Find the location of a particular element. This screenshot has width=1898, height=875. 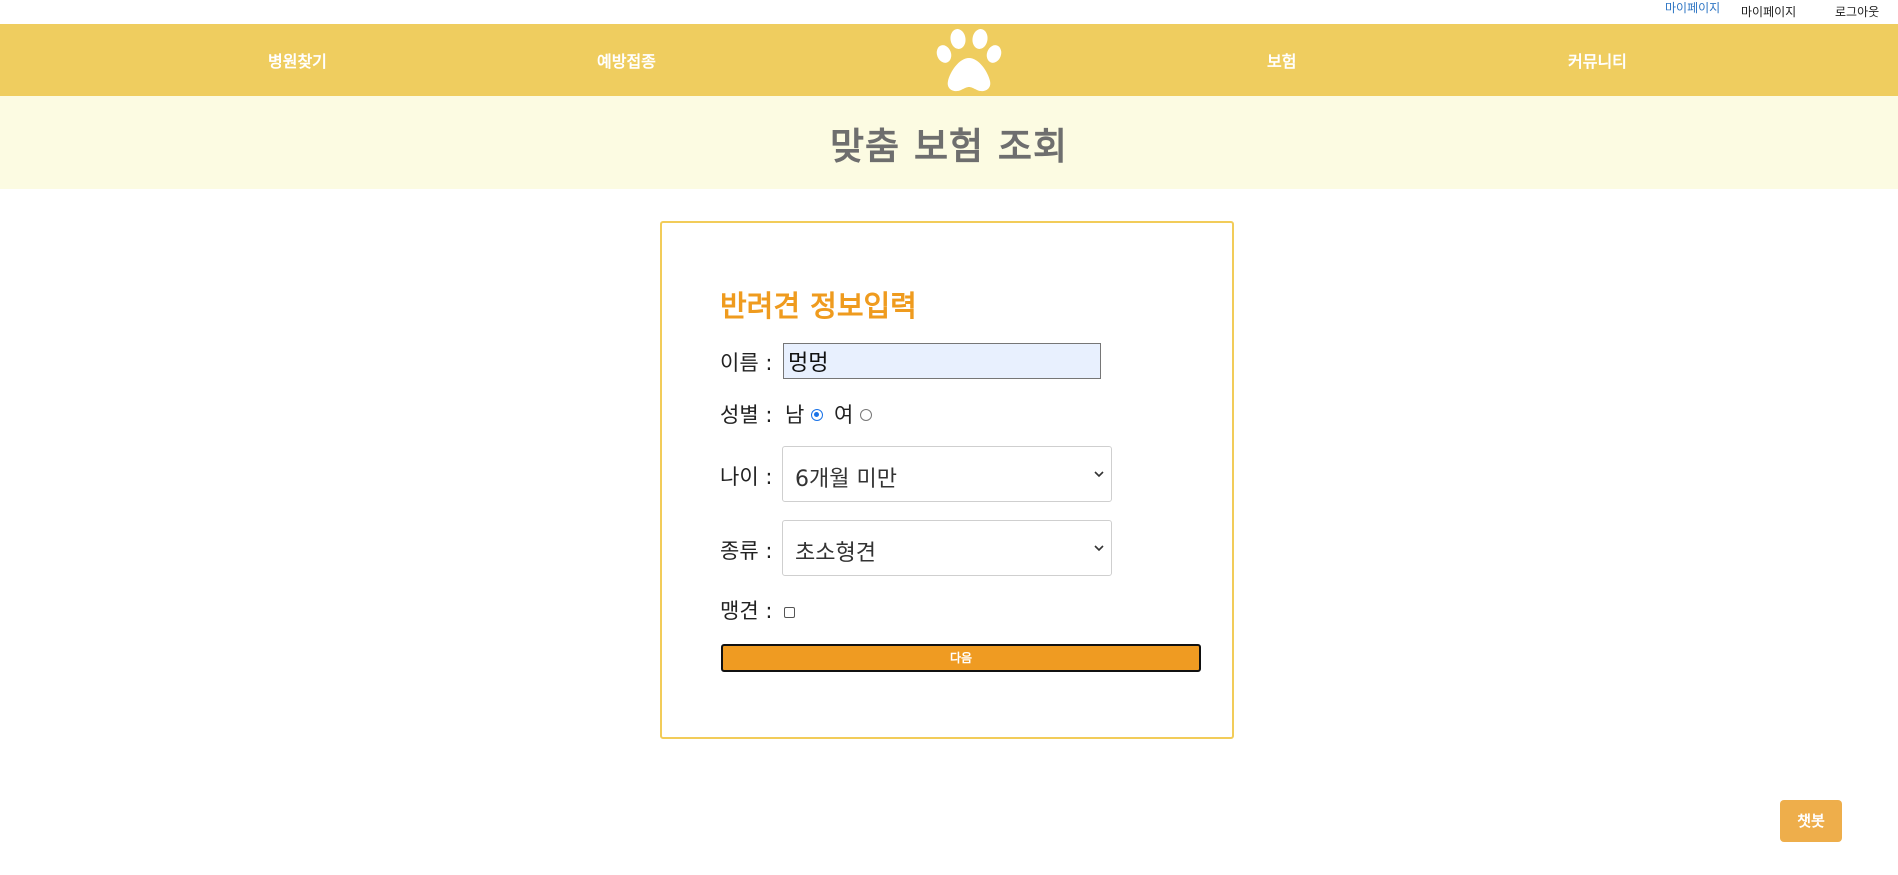

chatbot-button: 챗봇 is located at coordinates (1811, 821).